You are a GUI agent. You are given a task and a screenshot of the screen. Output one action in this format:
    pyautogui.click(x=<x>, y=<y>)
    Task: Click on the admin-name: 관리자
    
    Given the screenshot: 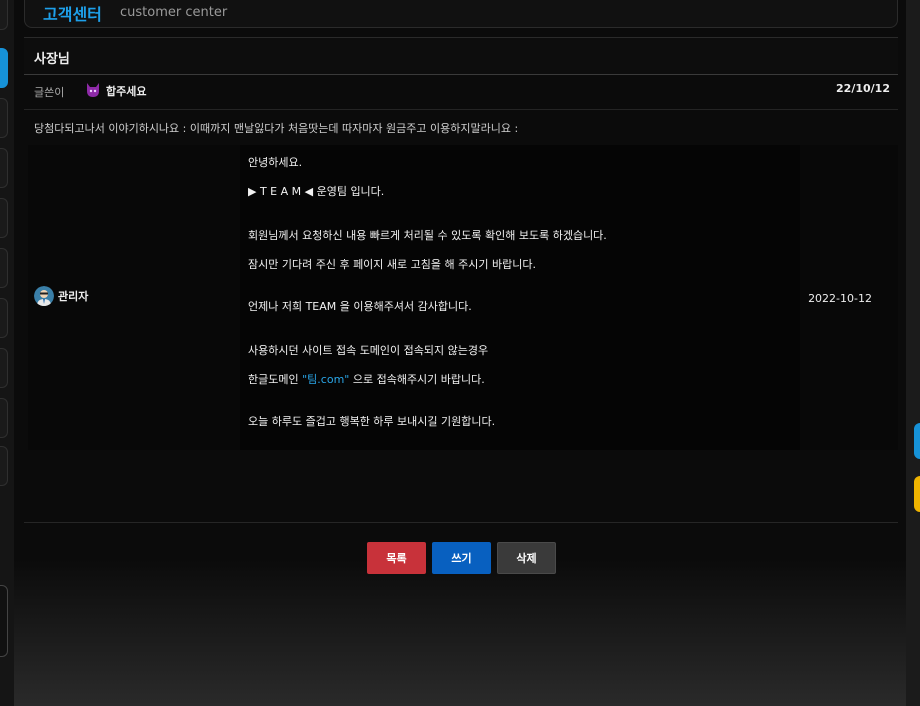 What is the action you would take?
    pyautogui.click(x=73, y=296)
    